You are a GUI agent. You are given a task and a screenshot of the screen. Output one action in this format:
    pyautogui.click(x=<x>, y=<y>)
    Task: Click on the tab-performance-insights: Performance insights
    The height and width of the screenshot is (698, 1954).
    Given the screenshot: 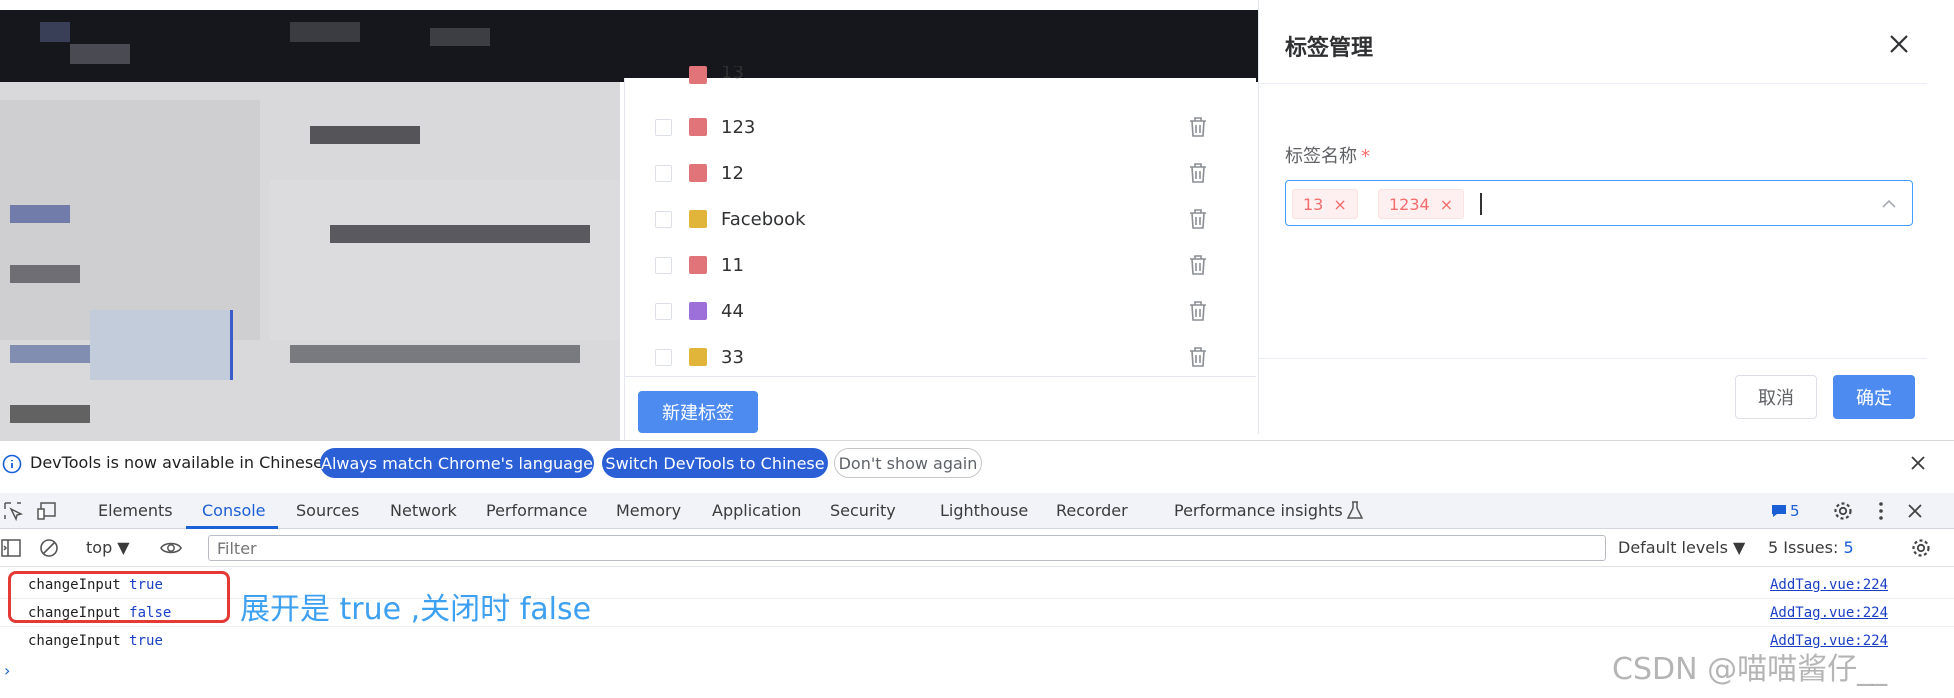 What is the action you would take?
    pyautogui.click(x=1258, y=510)
    